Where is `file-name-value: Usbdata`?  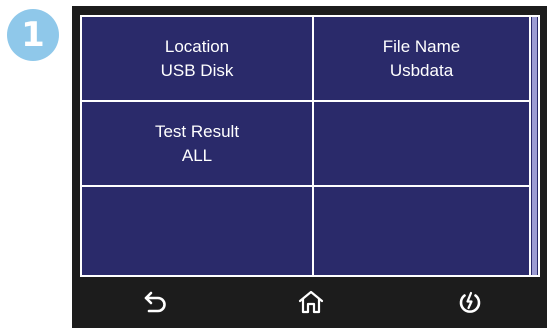
file-name-value: Usbdata is located at coordinates (421, 70).